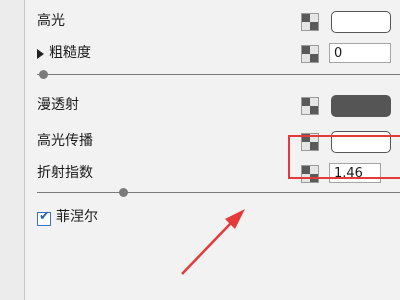 The height and width of the screenshot is (300, 400). Describe the element at coordinates (58, 105) in the screenshot. I see `diffuse-transmission-label: 漫透射` at that location.